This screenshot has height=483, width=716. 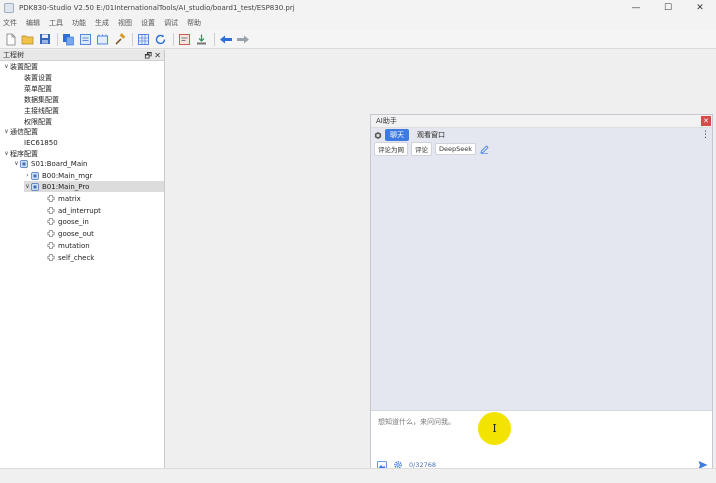 I want to click on tree-node-label: B00:Main_mgr, so click(x=67, y=175).